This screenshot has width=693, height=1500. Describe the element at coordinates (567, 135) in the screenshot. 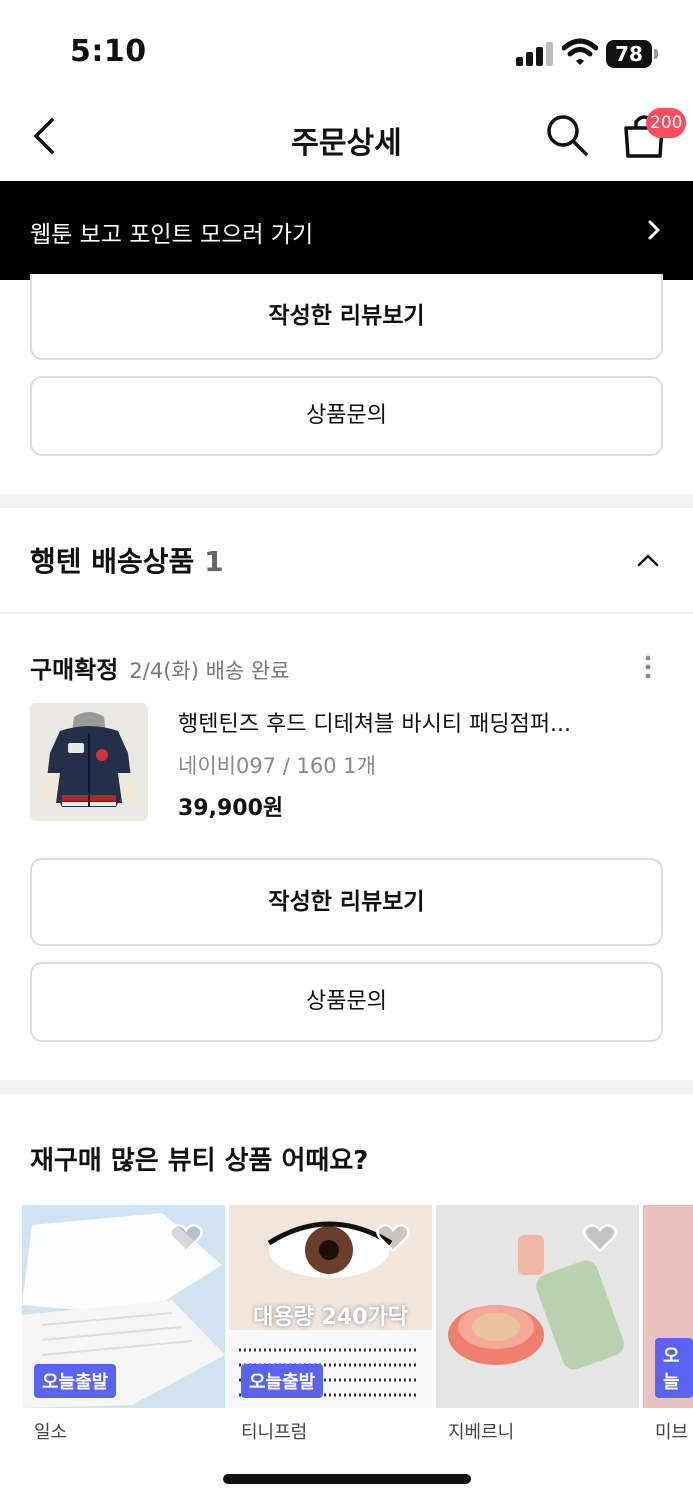

I see `search-icon` at that location.